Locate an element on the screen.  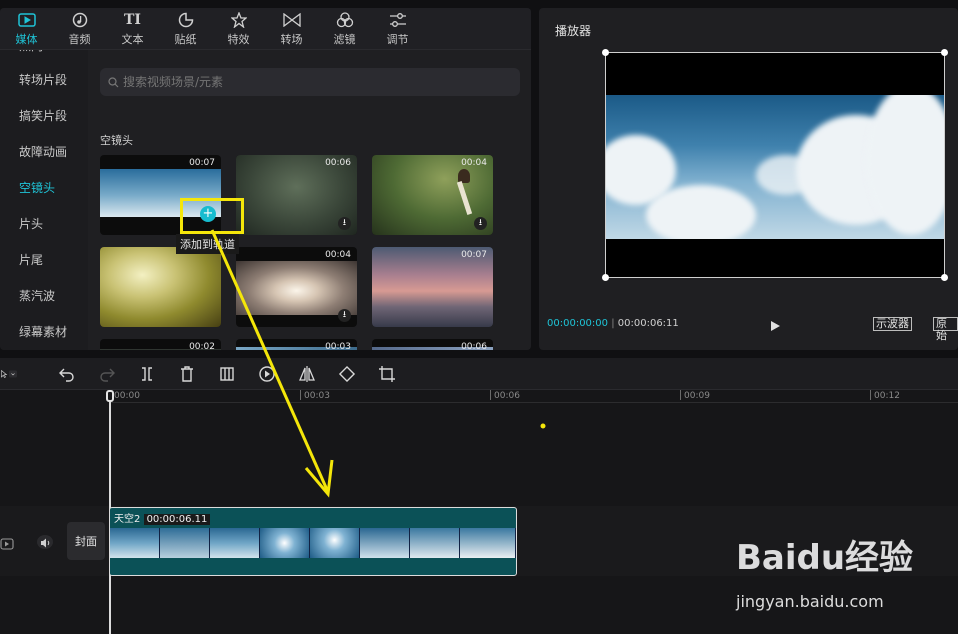
watermark-logo: Baidu经验 is located at coordinates (825, 558).